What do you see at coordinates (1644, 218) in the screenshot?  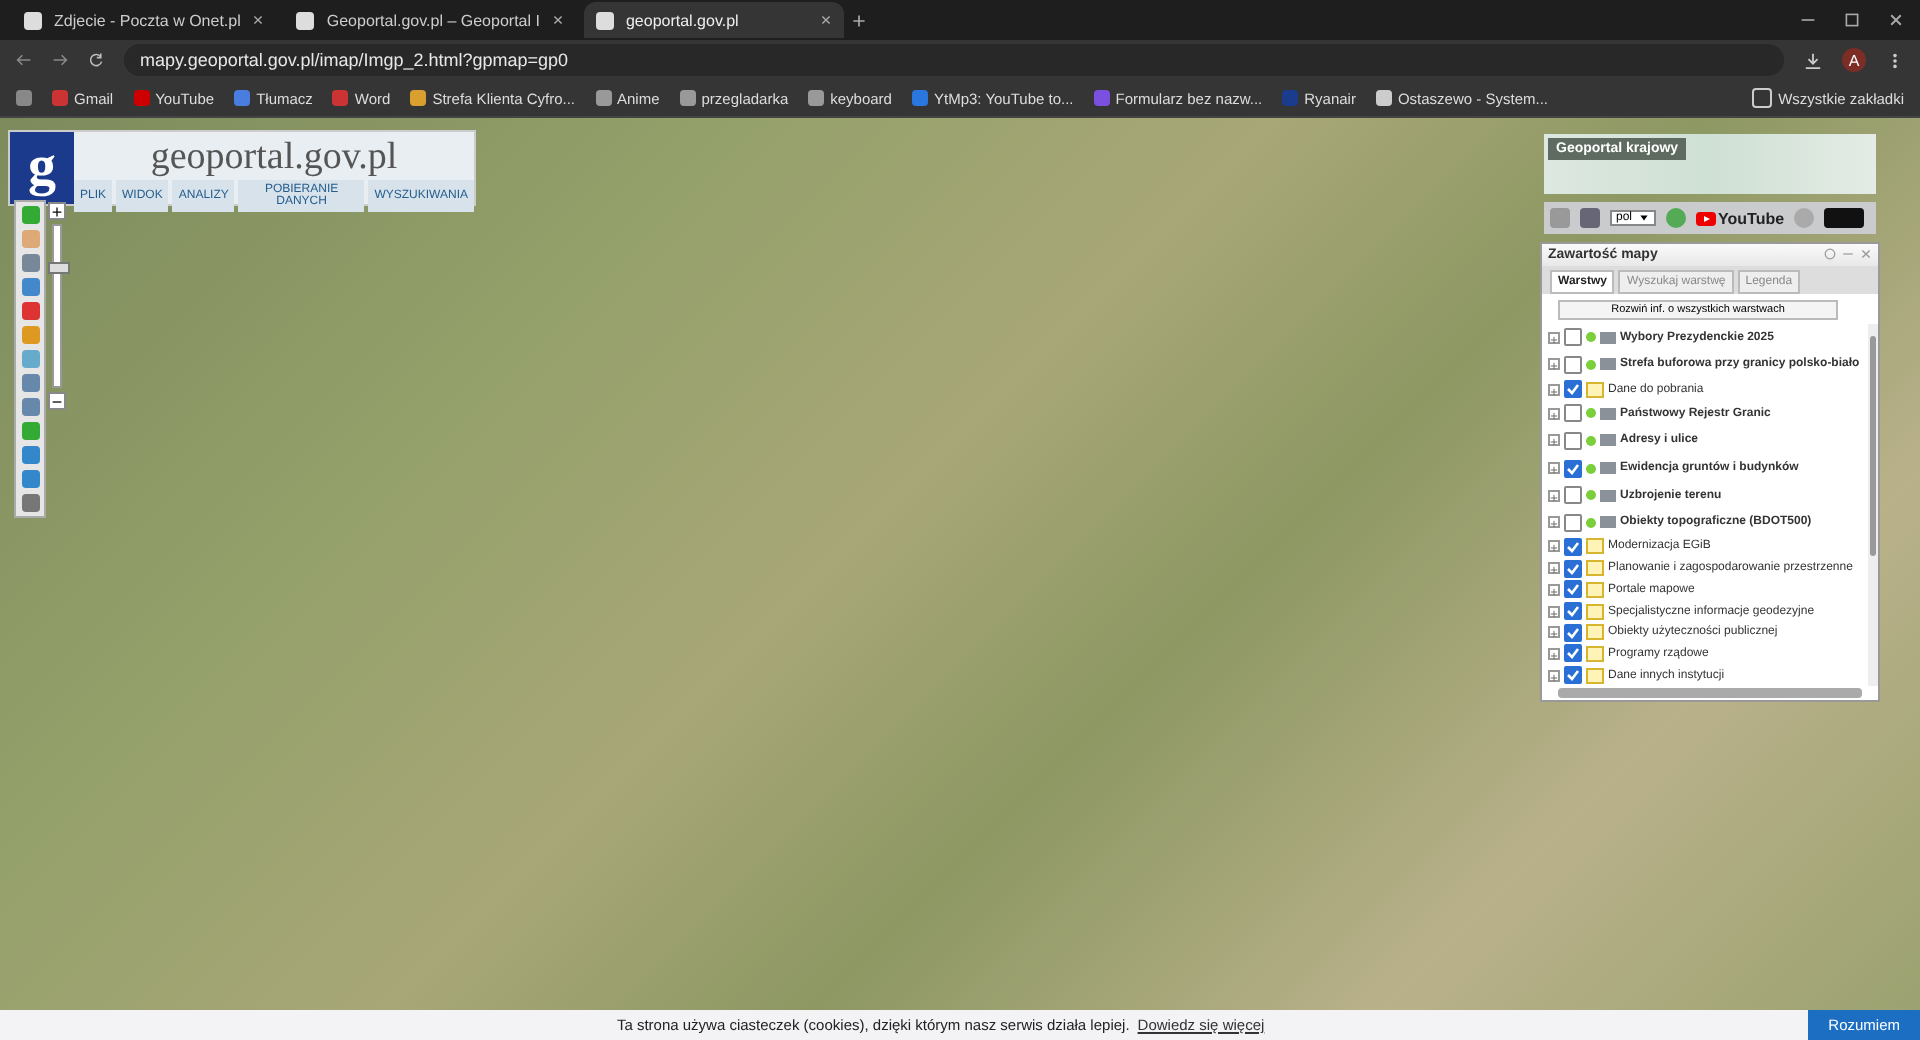 I see `caret-icon` at bounding box center [1644, 218].